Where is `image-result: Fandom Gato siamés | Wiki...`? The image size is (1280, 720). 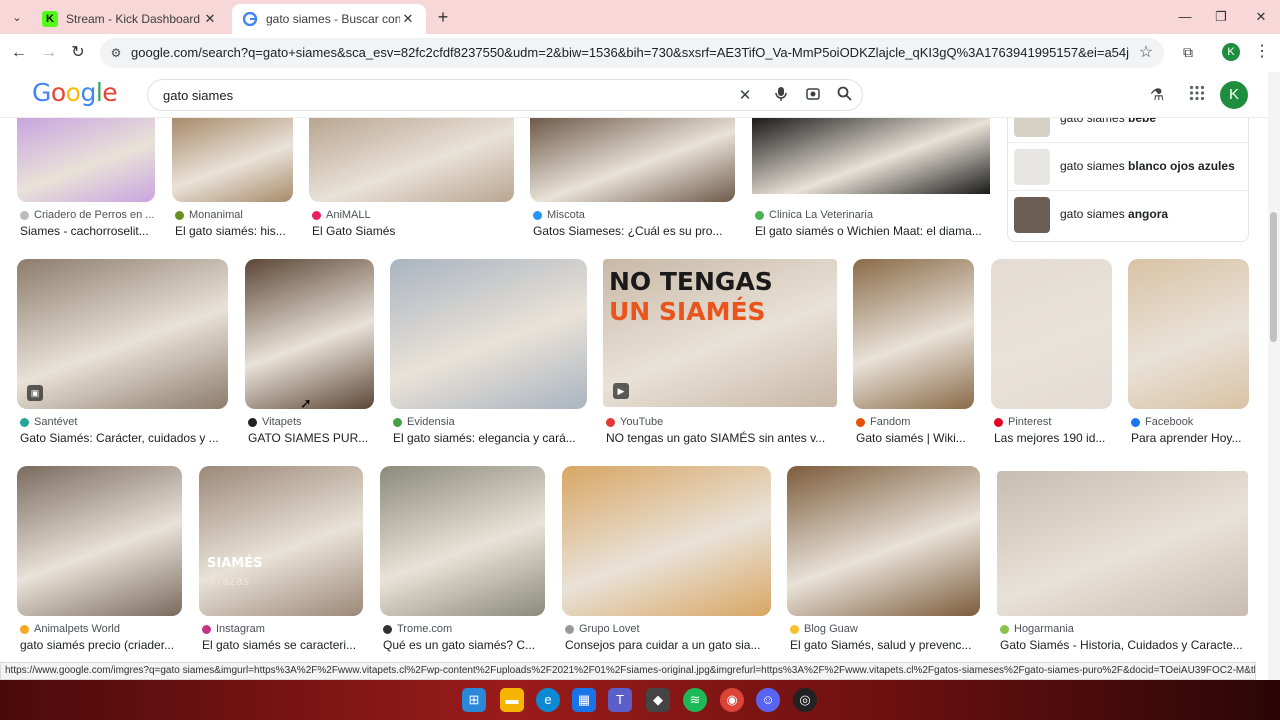 image-result: Fandom Gato siamés | Wiki... is located at coordinates (913, 354).